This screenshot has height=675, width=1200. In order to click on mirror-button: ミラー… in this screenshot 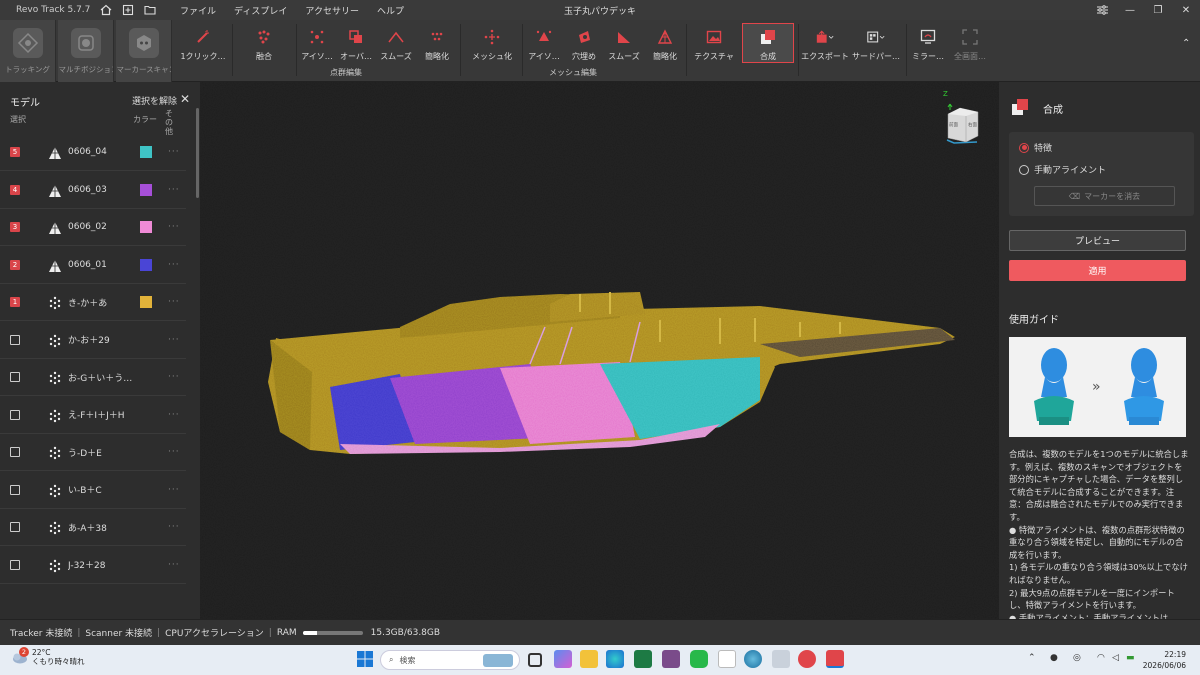, I will do `click(928, 43)`.